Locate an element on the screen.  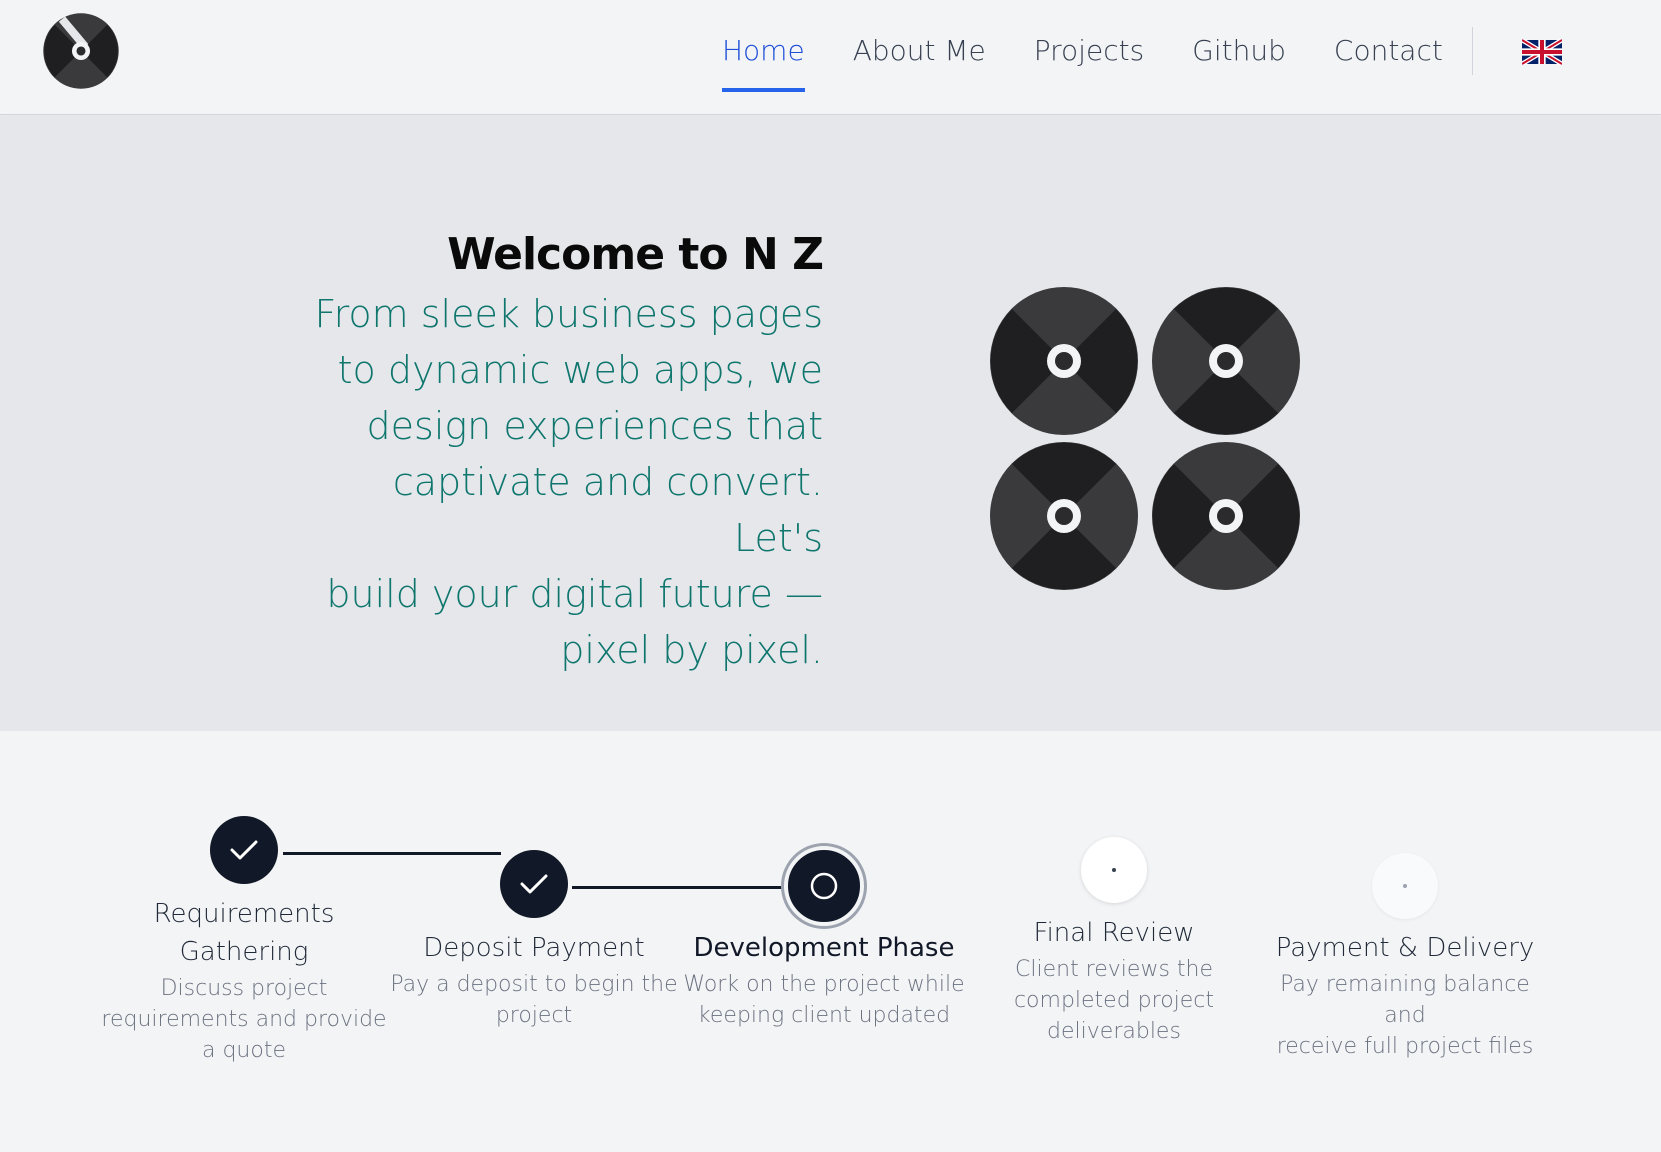
nav-projects: Projects is located at coordinates (1089, 57).